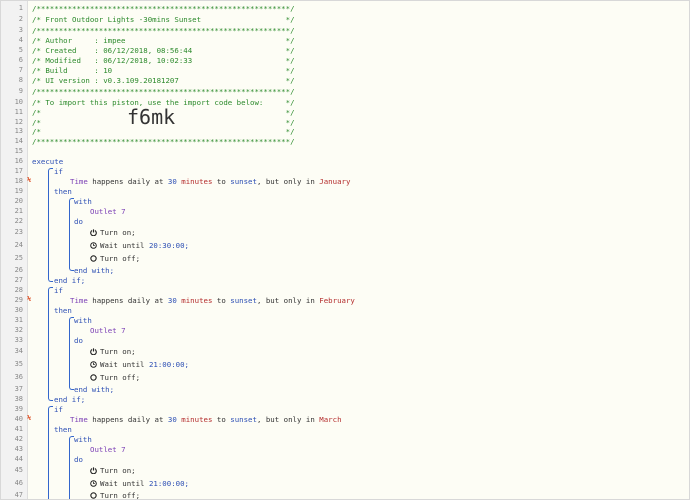 This screenshot has width=690, height=500. Describe the element at coordinates (20, 50) in the screenshot. I see `line-number: 5` at that location.